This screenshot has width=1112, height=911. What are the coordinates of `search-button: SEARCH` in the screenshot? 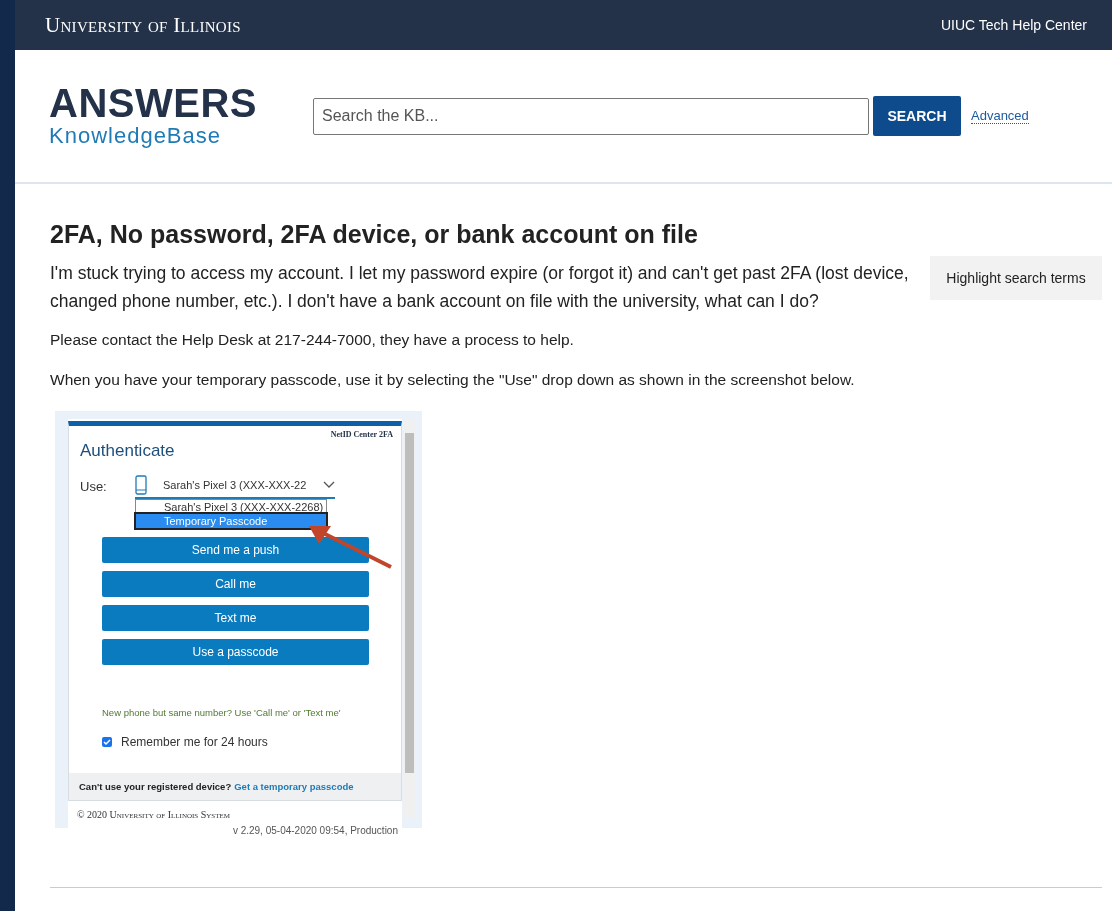 It's located at (917, 116).